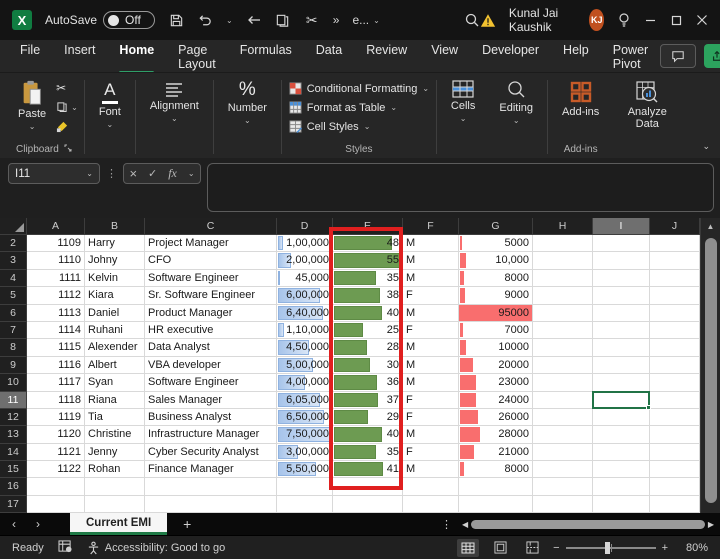 The width and height of the screenshot is (720, 559). What do you see at coordinates (650, 20) in the screenshot?
I see `minimize-button` at bounding box center [650, 20].